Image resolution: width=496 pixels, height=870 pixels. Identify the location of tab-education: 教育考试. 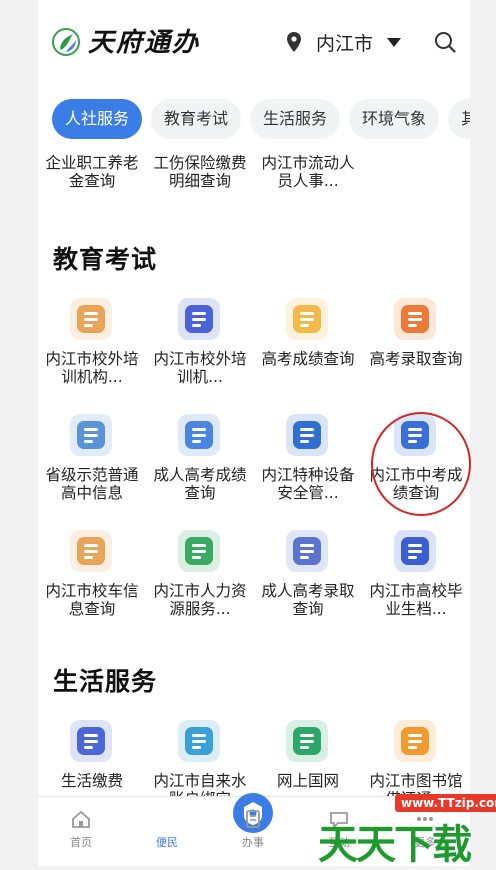
(196, 119).